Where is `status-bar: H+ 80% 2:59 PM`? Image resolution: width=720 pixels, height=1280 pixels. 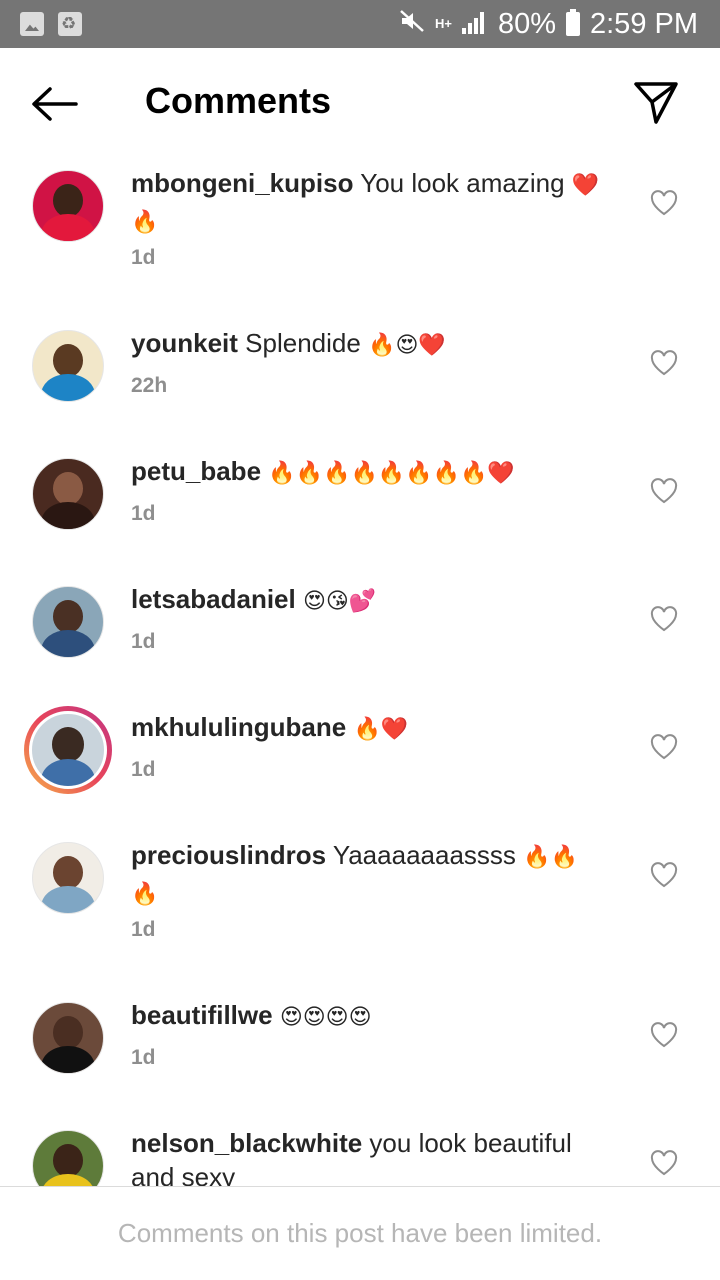
status-bar: H+ 80% 2:59 PM is located at coordinates (360, 24).